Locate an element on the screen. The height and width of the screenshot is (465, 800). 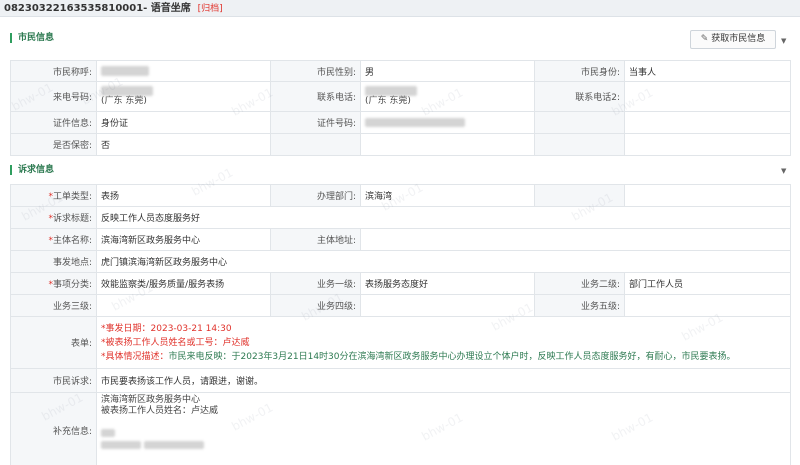
redacted-cert-number is located at coordinates (415, 122).